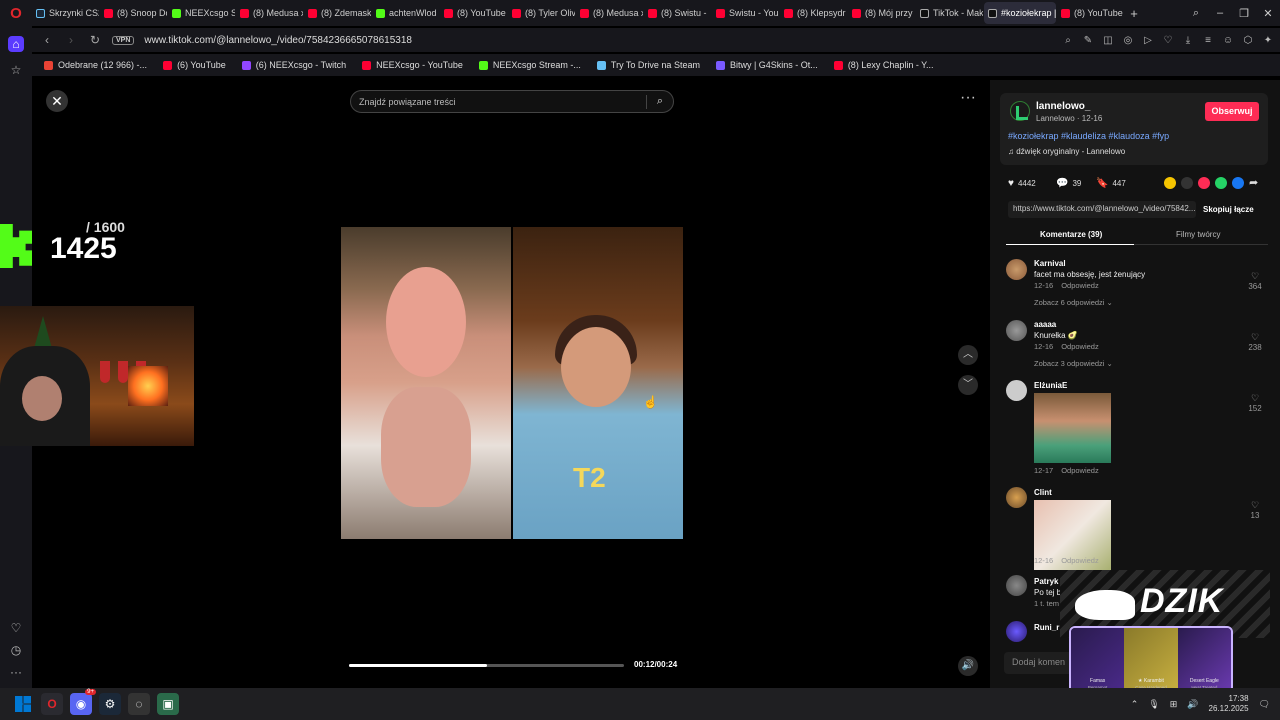  Describe the element at coordinates (1170, 183) in the screenshot. I see `coin-icon` at that location.